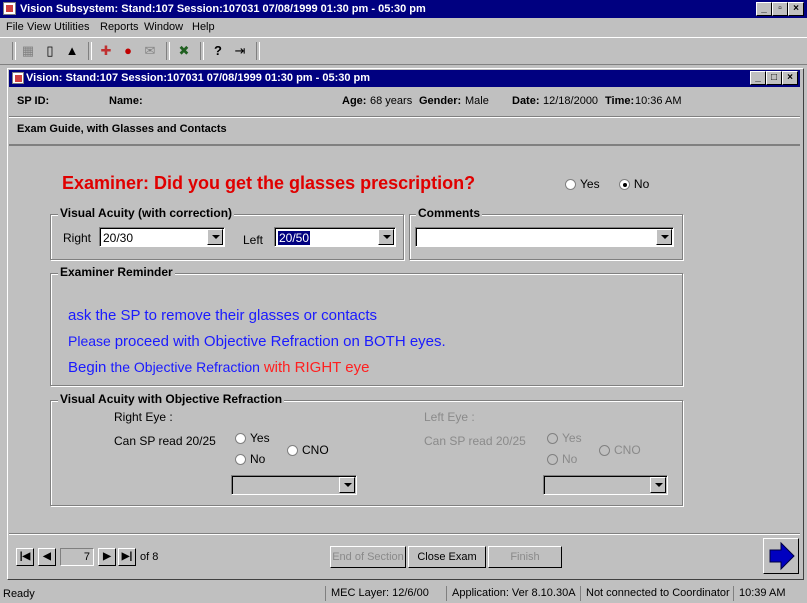  I want to click on open-icon: ▲, so click(72, 51).